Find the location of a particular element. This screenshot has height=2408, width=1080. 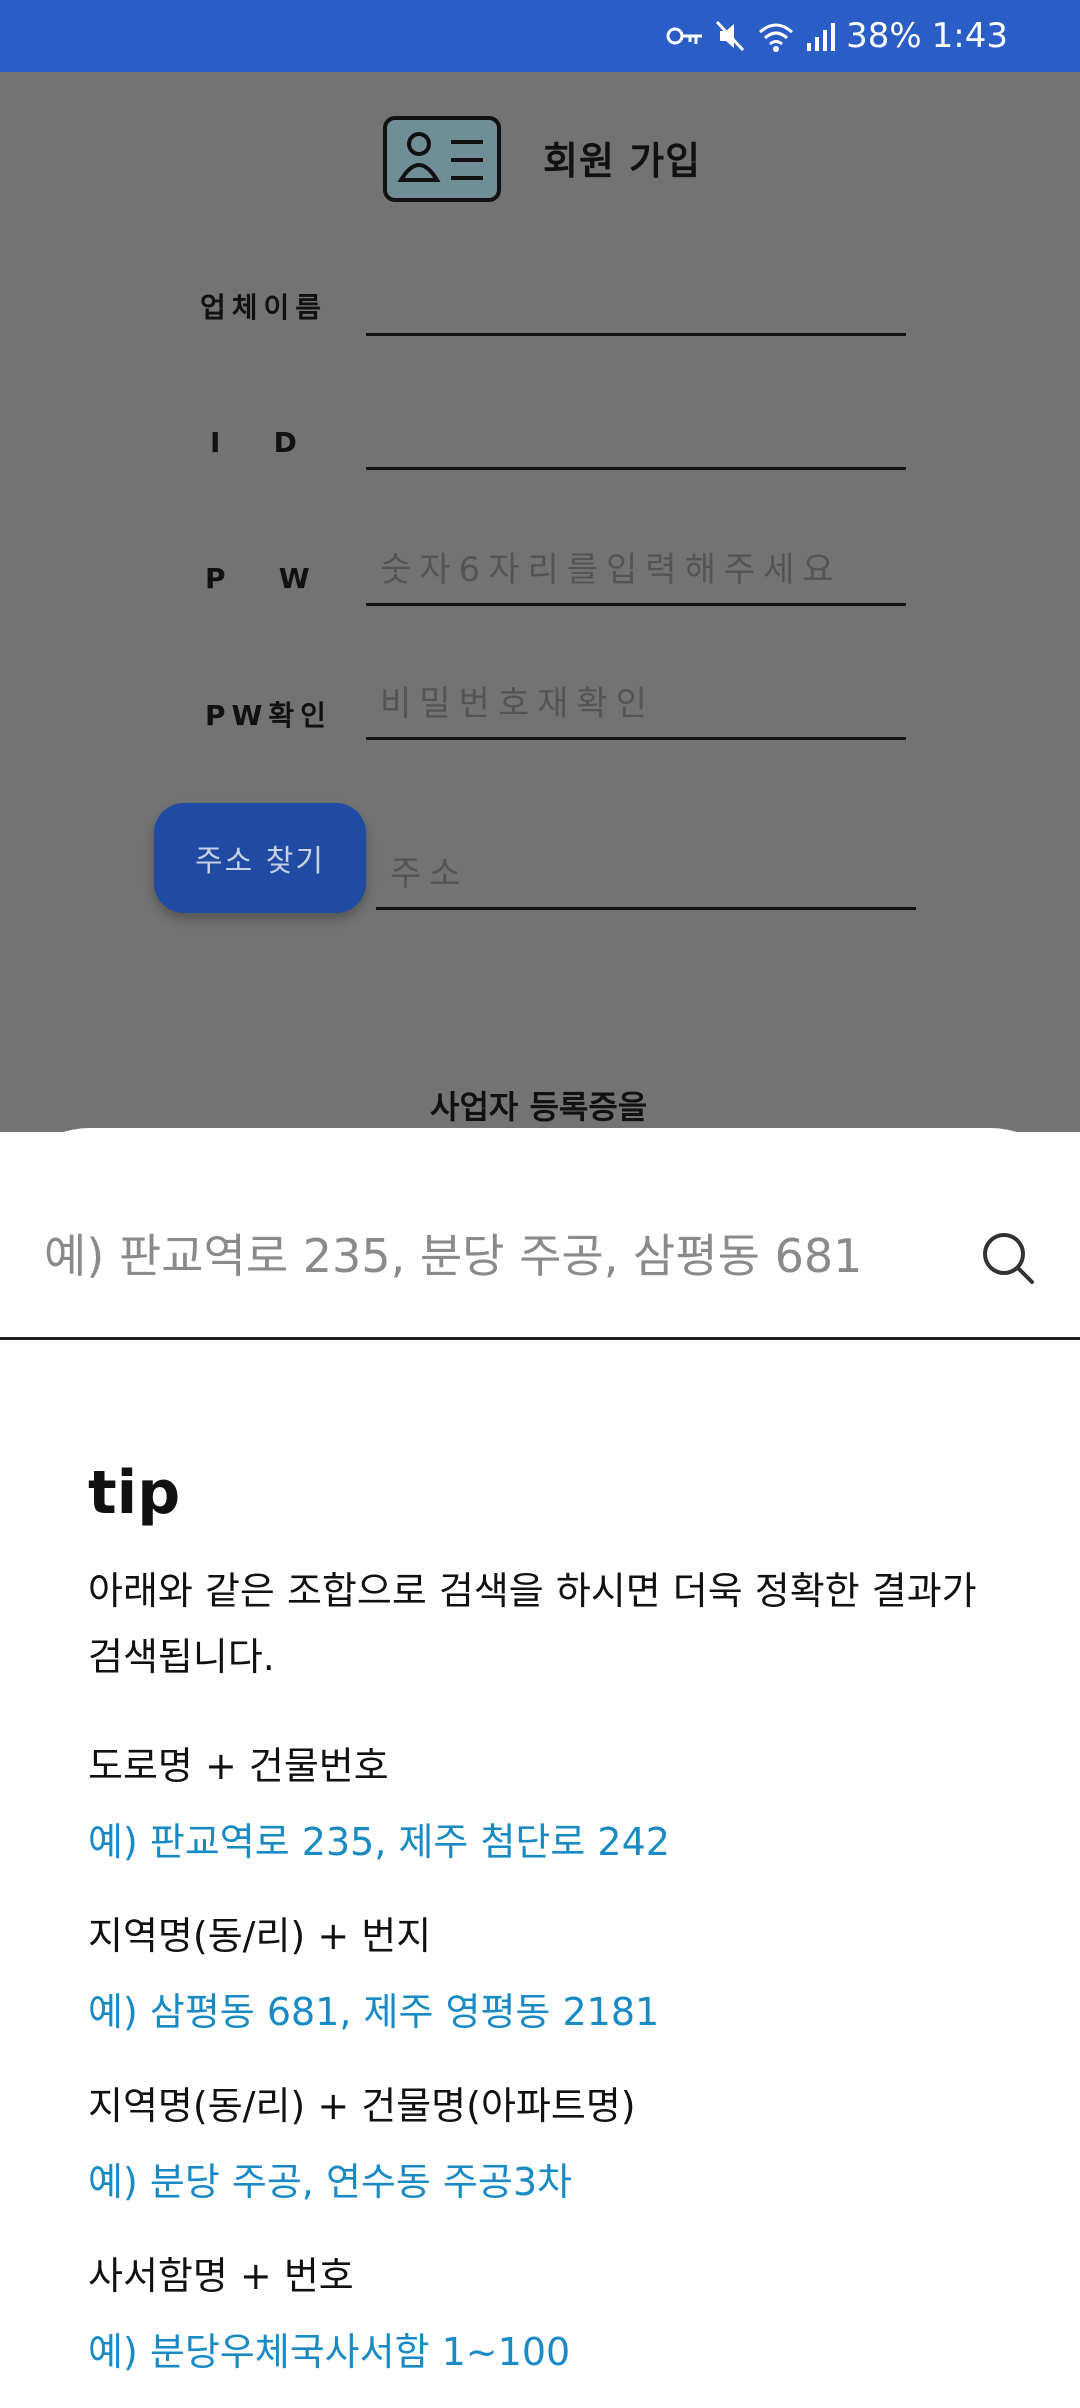

password-placeholder: 숫자6자리를입력해주세요 is located at coordinates (611, 570).